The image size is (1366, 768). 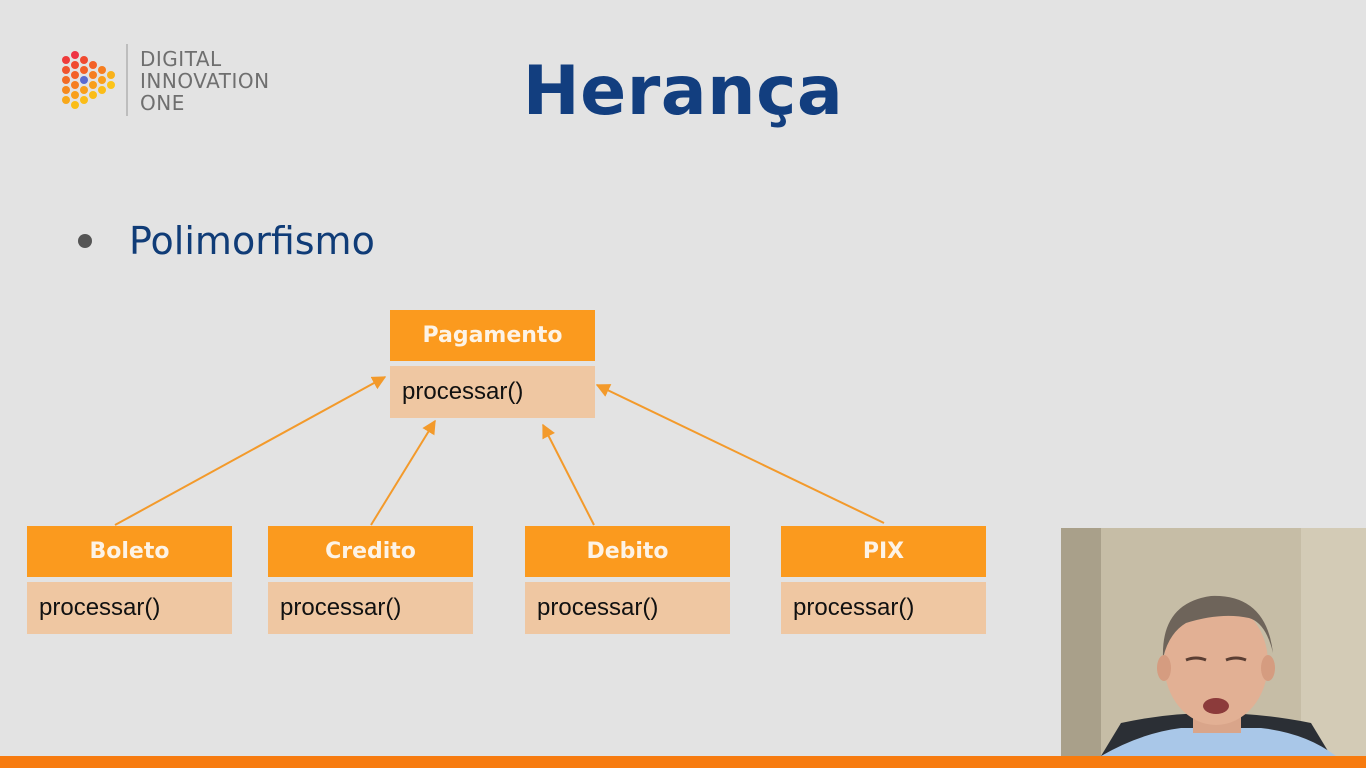 I want to click on class-name: Boleto, so click(x=129, y=551).